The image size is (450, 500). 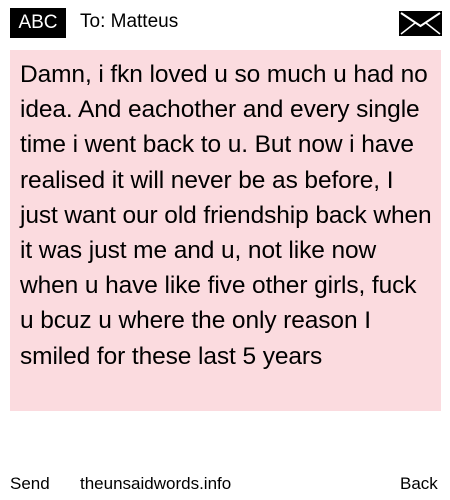 I want to click on softkey-bar: Send theunsaidwords.info Back, so click(x=225, y=484).